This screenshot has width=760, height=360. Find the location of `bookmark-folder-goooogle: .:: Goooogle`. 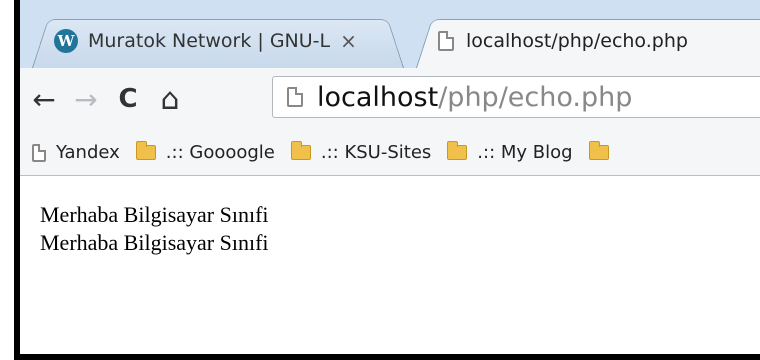

bookmark-folder-goooogle: .:: Goooogle is located at coordinates (205, 152).